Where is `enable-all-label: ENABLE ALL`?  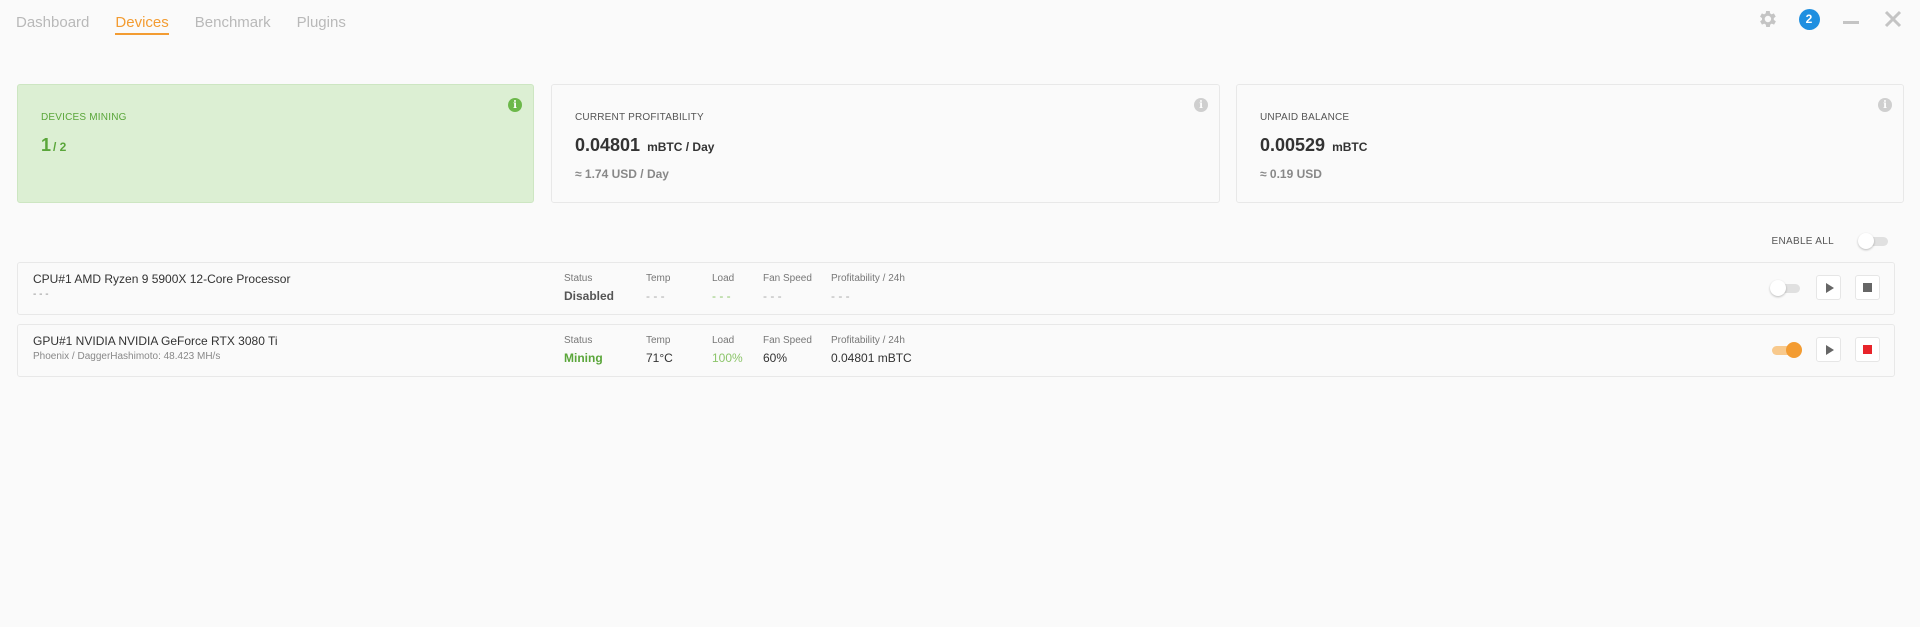
enable-all-label: ENABLE ALL is located at coordinates (1802, 241).